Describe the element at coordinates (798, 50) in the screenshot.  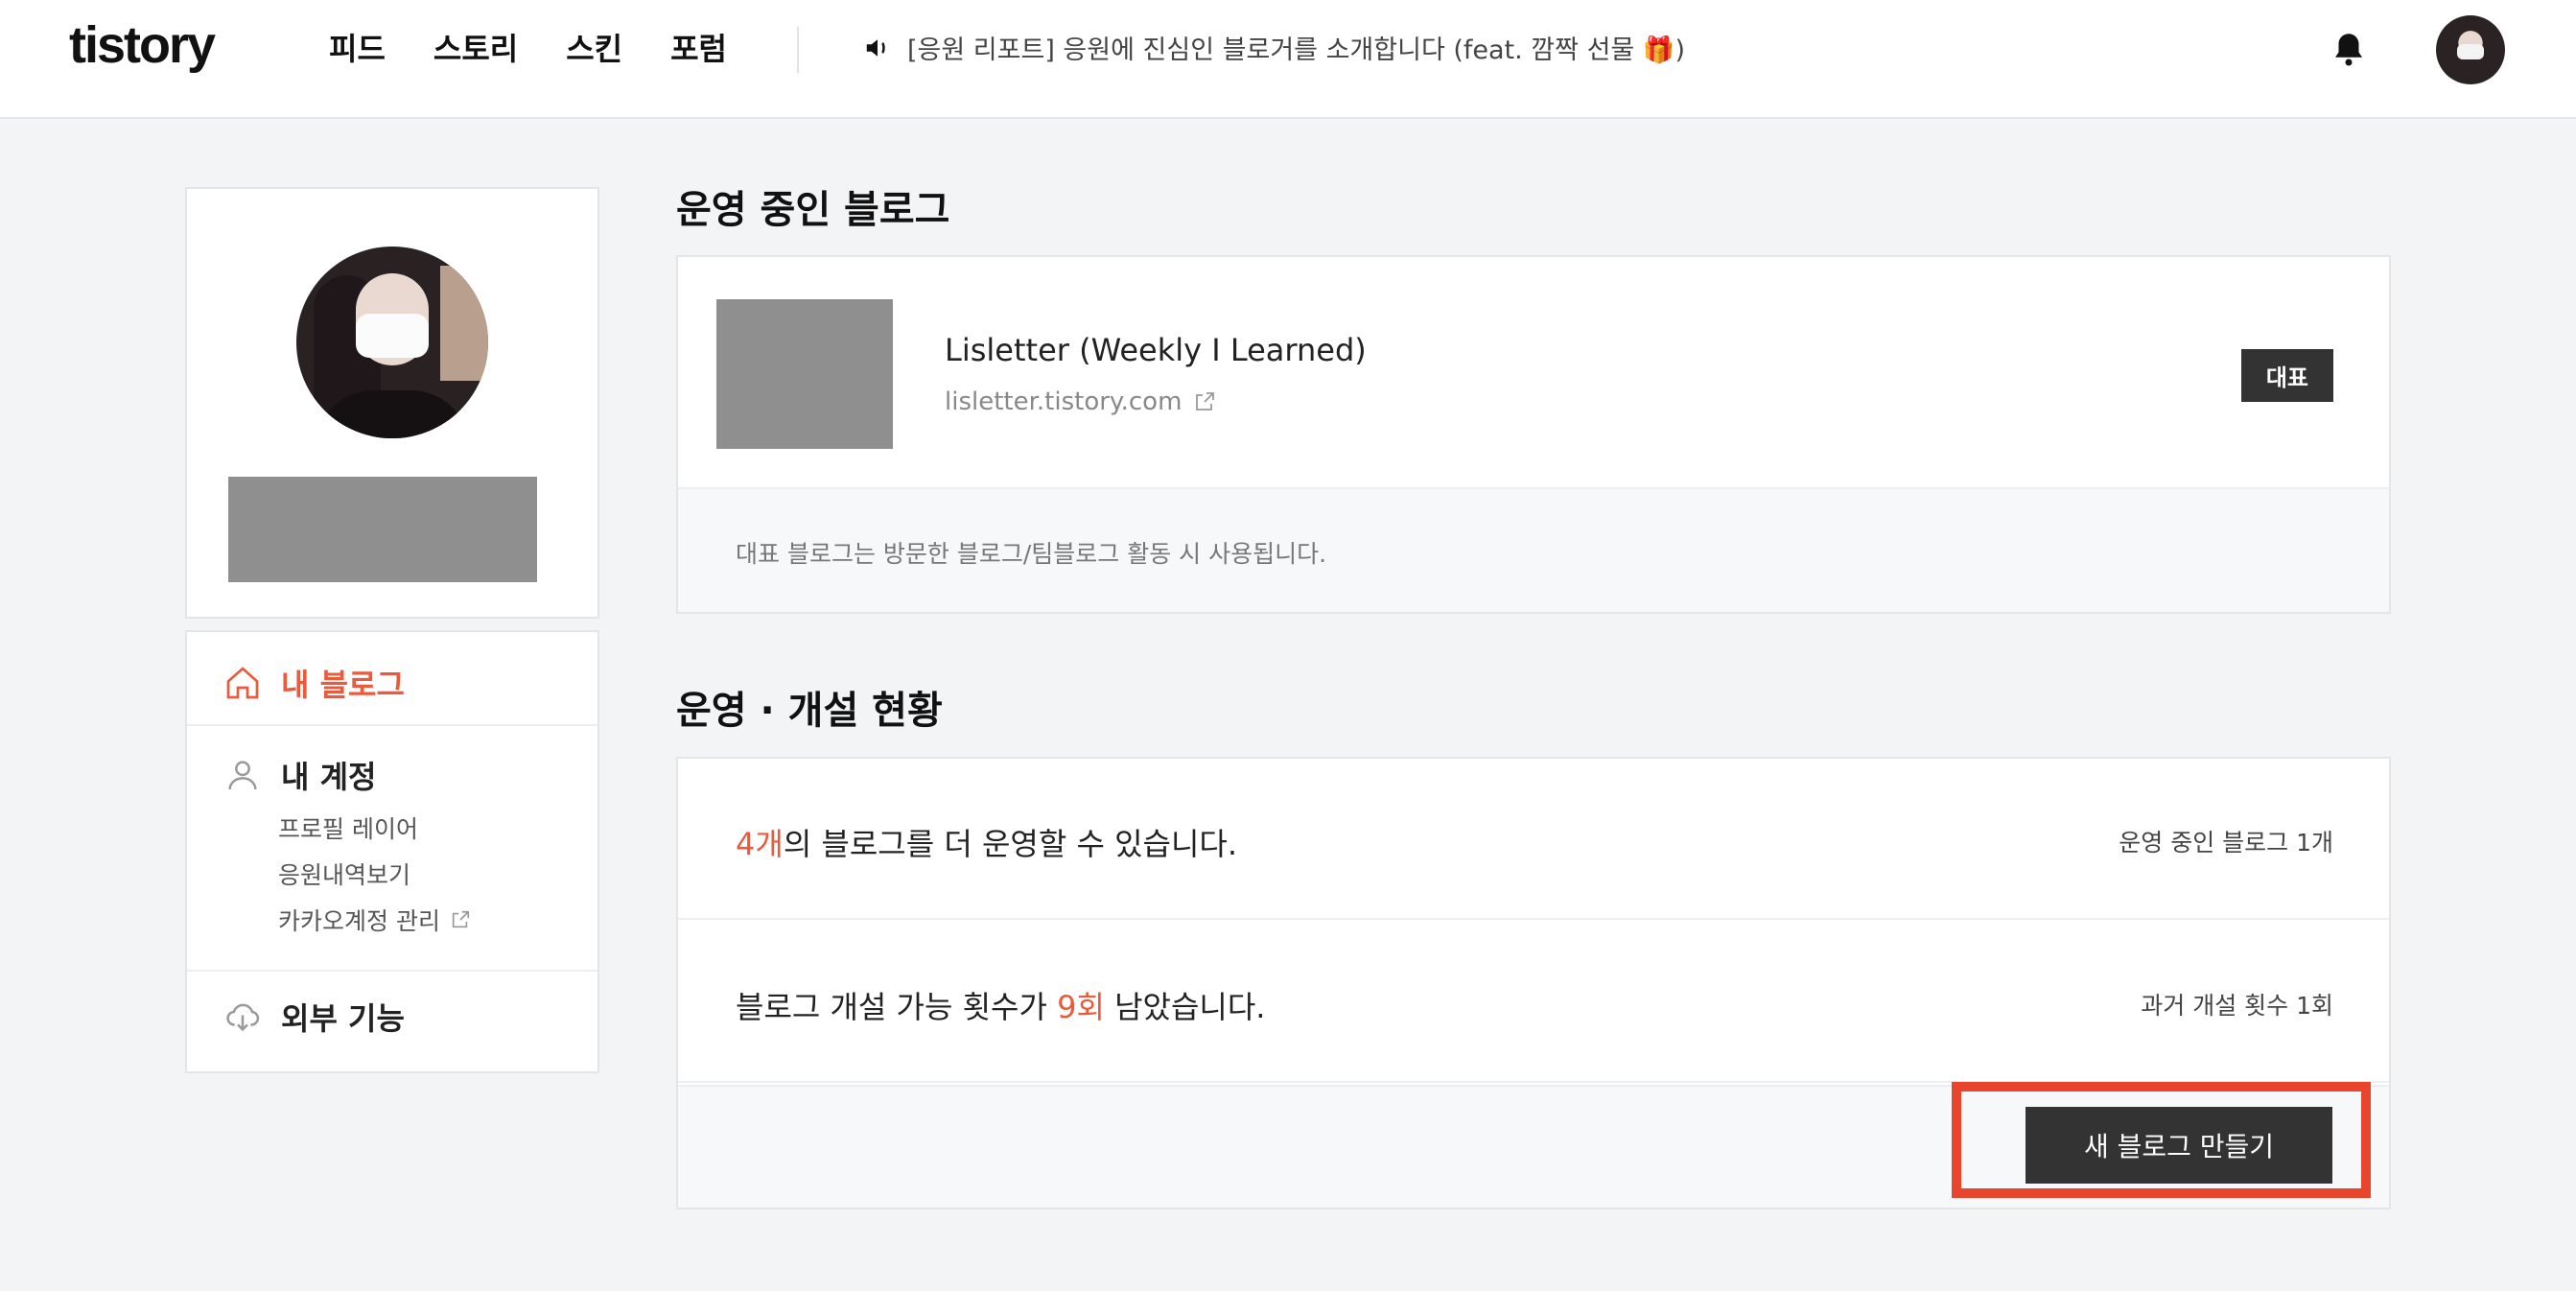
I see `nav-divider` at that location.